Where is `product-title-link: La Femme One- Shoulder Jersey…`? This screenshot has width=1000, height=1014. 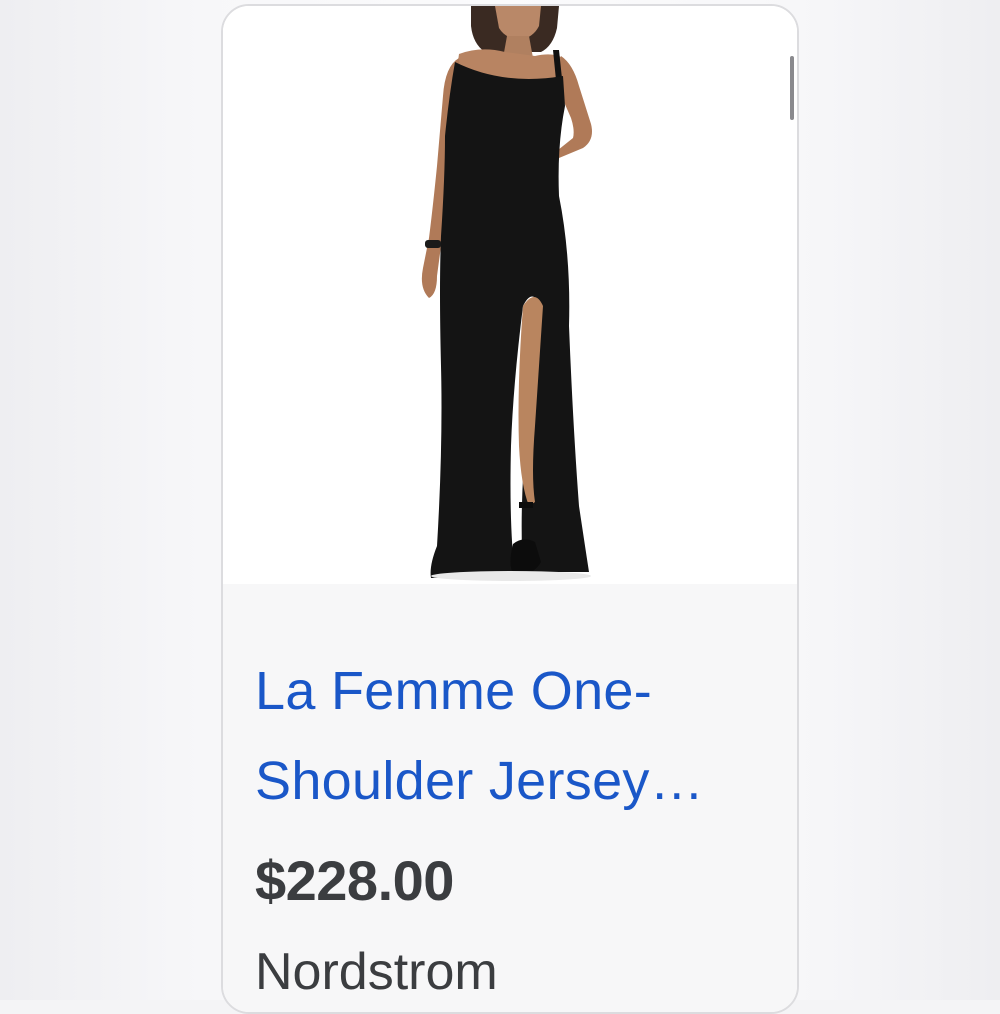
product-title-link: La Femme One- Shoulder Jersey… is located at coordinates (515, 736).